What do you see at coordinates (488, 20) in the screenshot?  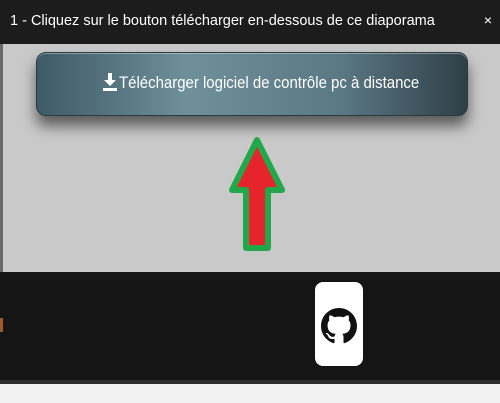 I see `close-button: ×` at bounding box center [488, 20].